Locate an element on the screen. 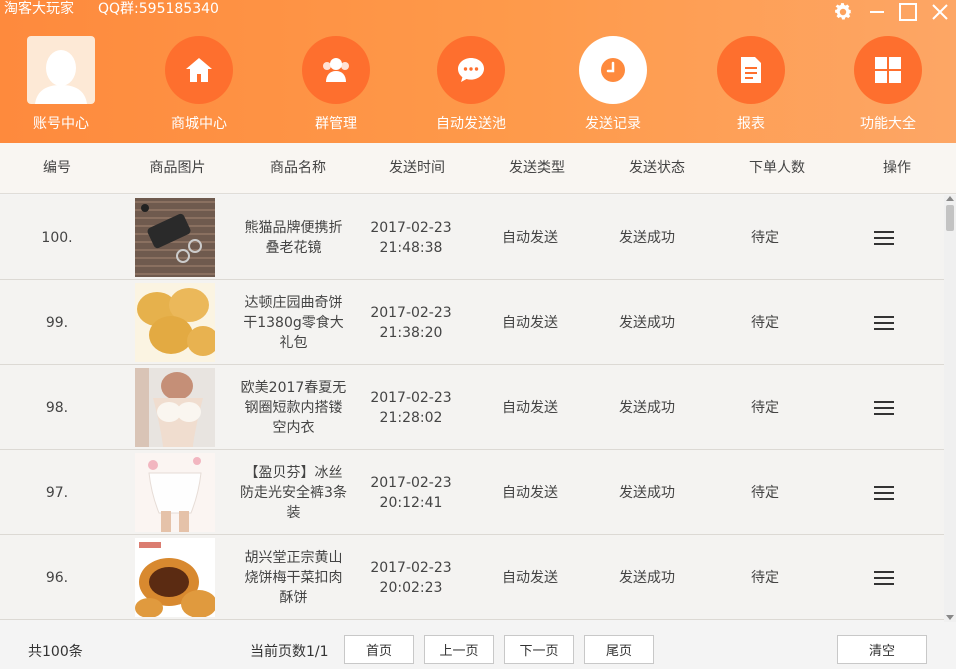 This screenshot has width=956, height=669. nav-group-management: 群管理 is located at coordinates (336, 86).